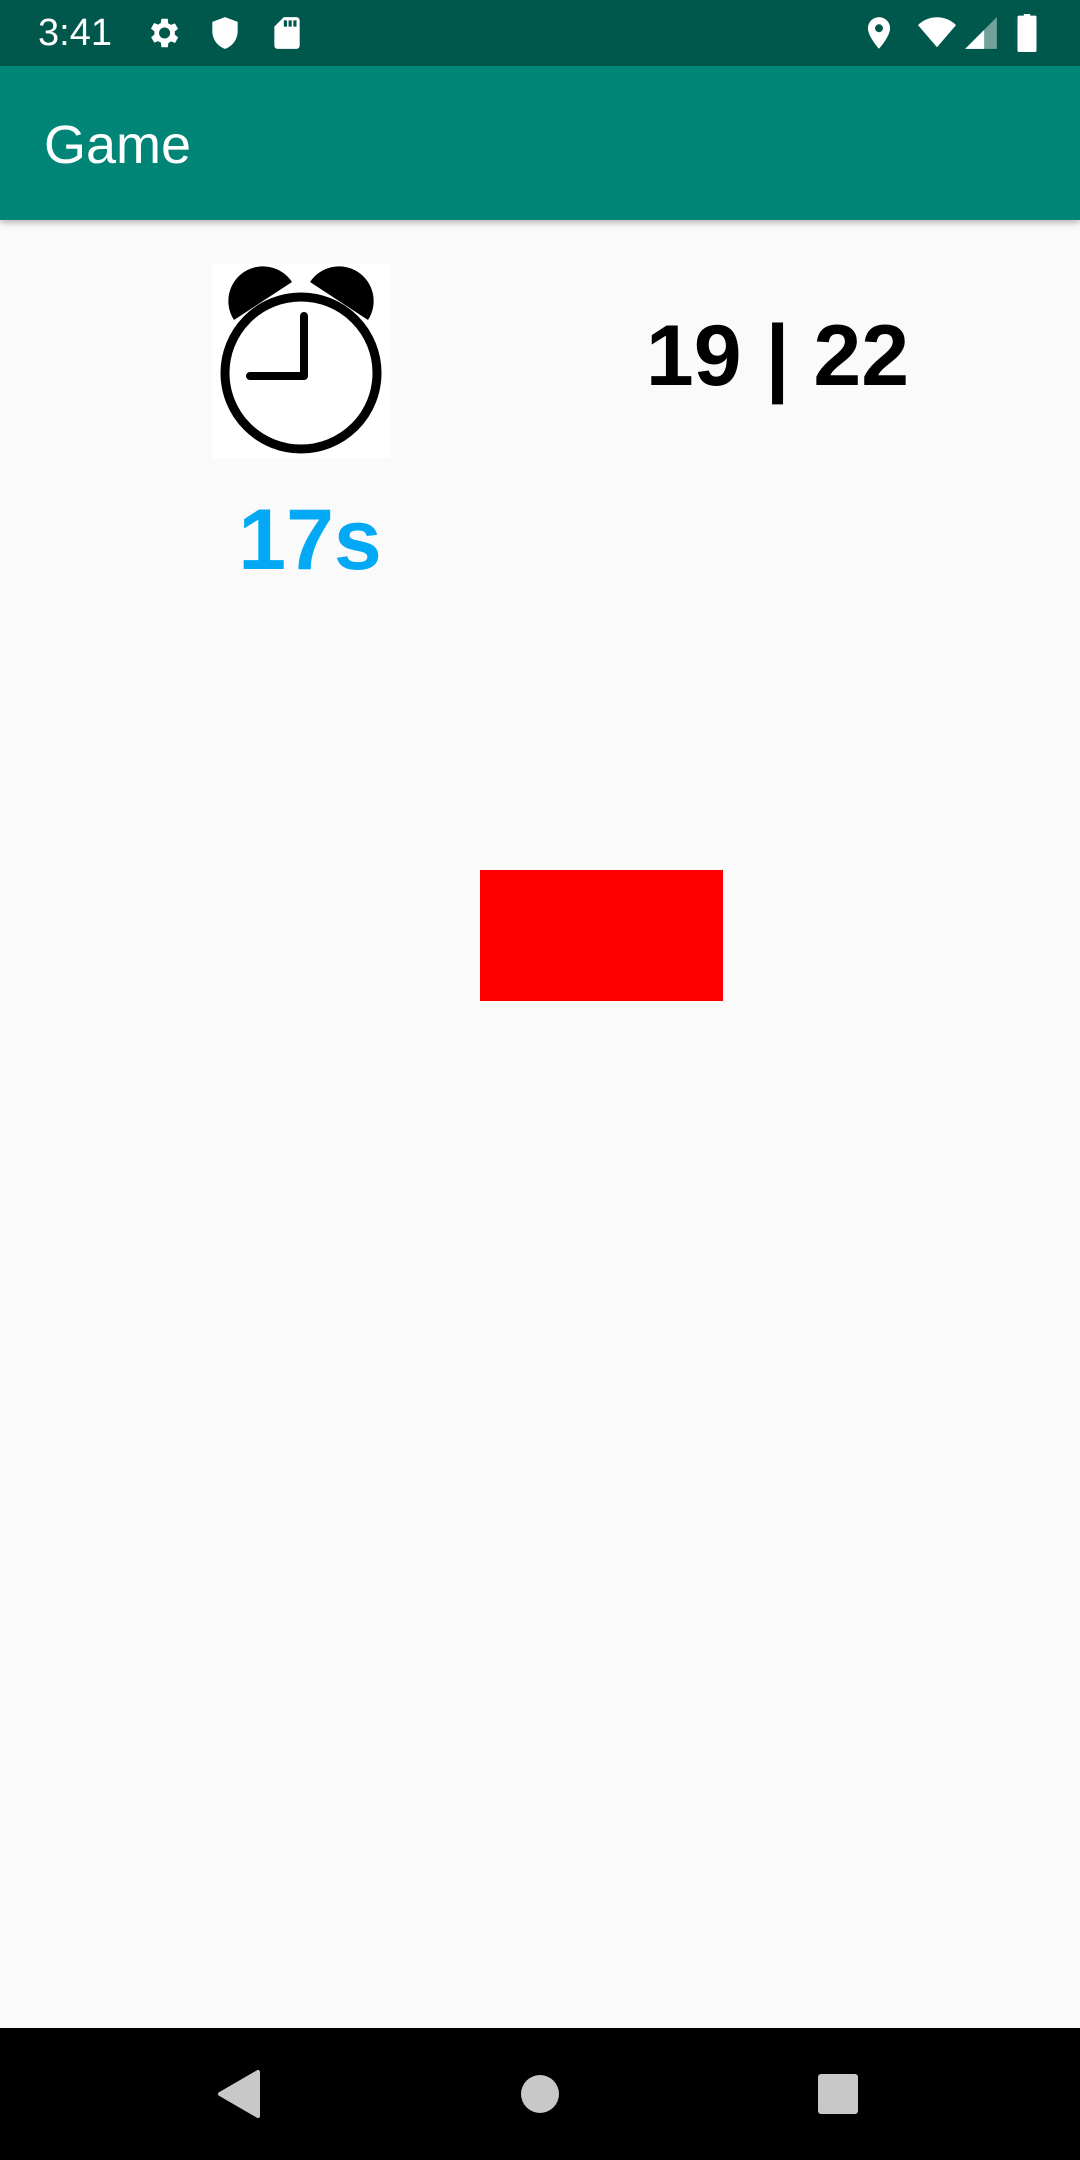  What do you see at coordinates (75, 33) in the screenshot?
I see `status-time: 3:41` at bounding box center [75, 33].